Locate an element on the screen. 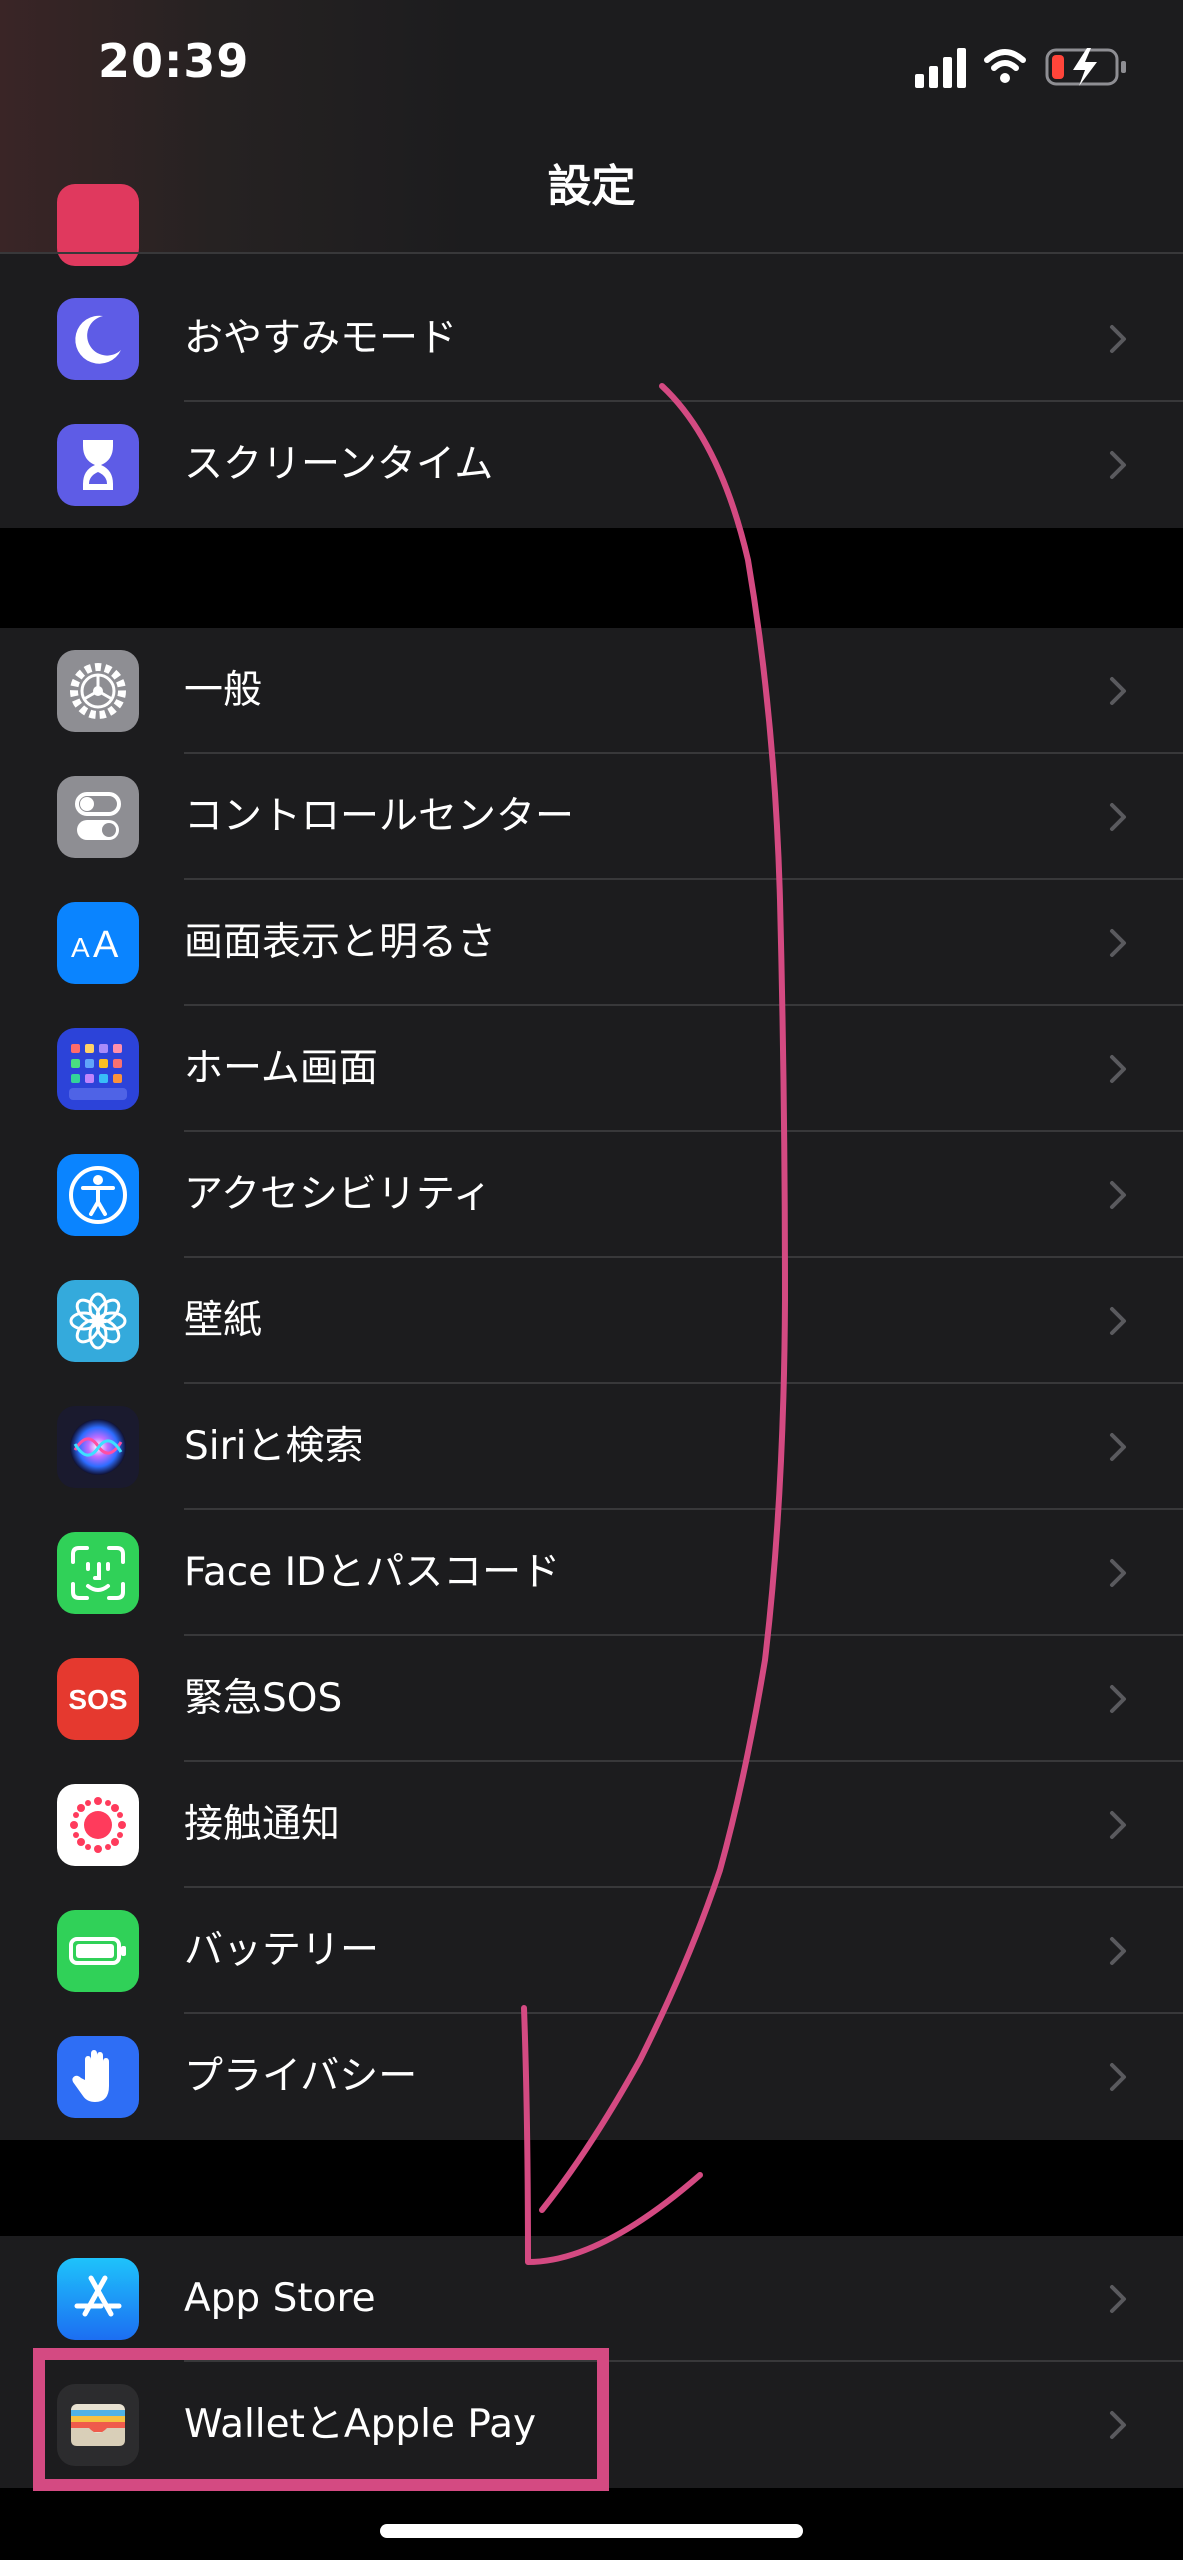 The height and width of the screenshot is (2560, 1183). settings-item-do-not-disturb: おやすみモード is located at coordinates (591, 339).